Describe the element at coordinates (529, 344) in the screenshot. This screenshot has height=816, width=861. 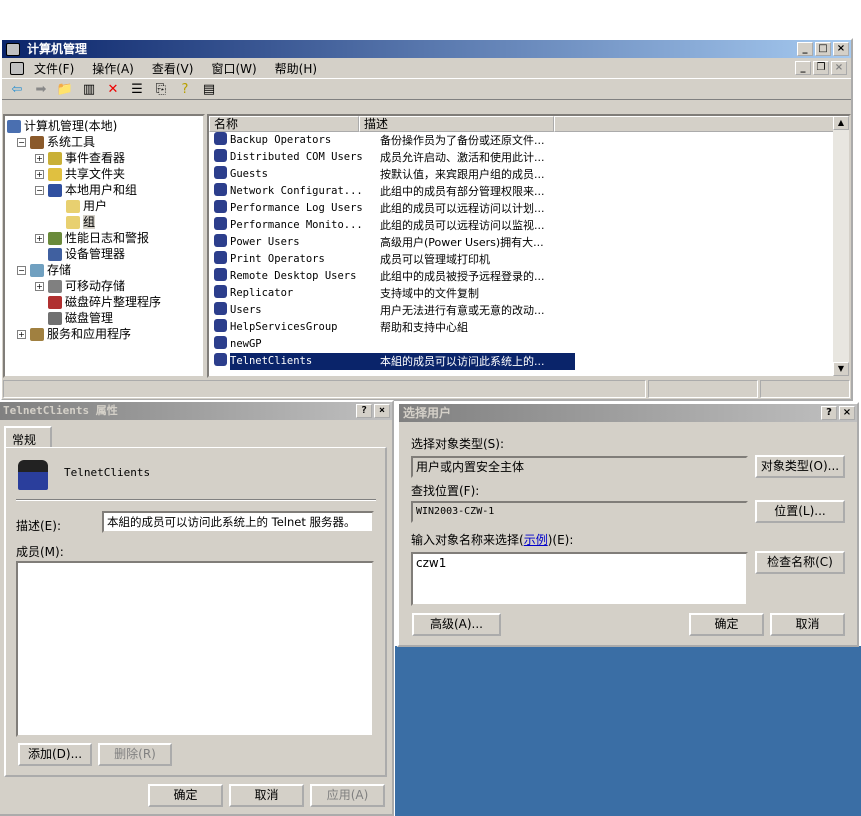
I see `table-row: newGP` at that location.